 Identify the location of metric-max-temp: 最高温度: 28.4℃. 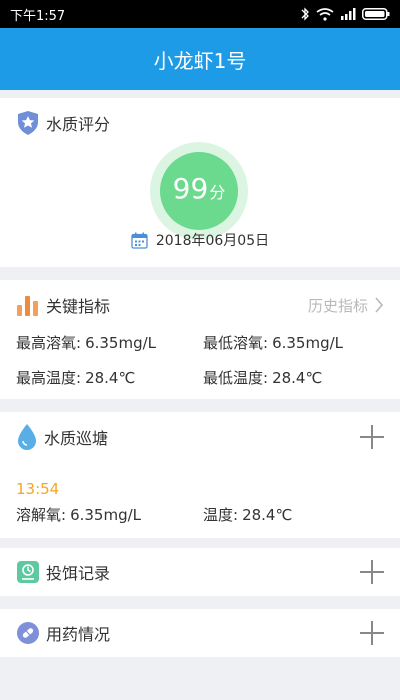
(75, 377).